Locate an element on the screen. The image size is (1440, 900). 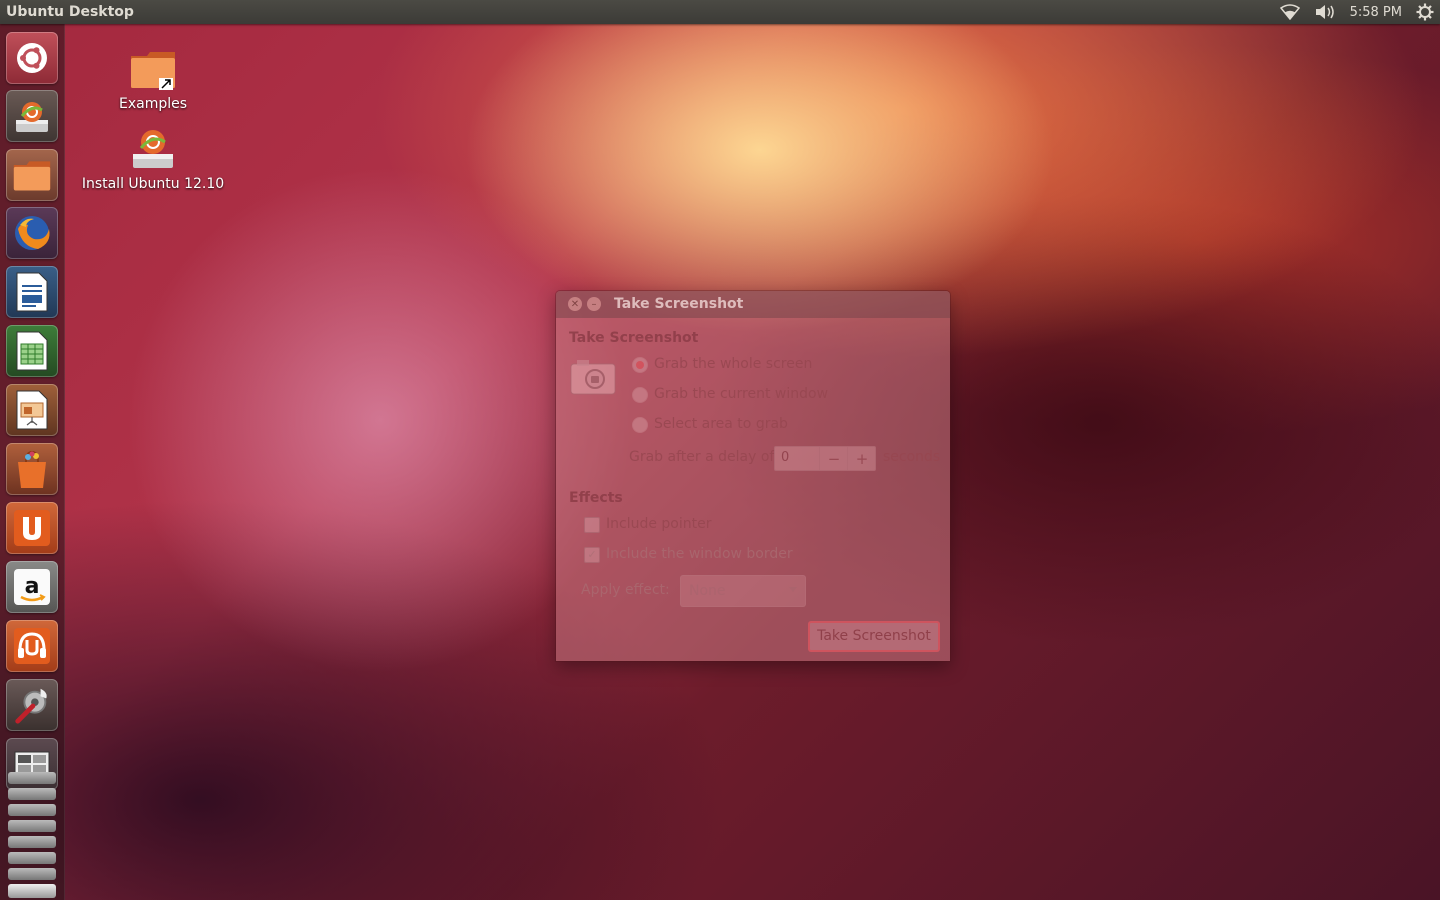
option-select-area-label: Select area to grab is located at coordinates (721, 424).